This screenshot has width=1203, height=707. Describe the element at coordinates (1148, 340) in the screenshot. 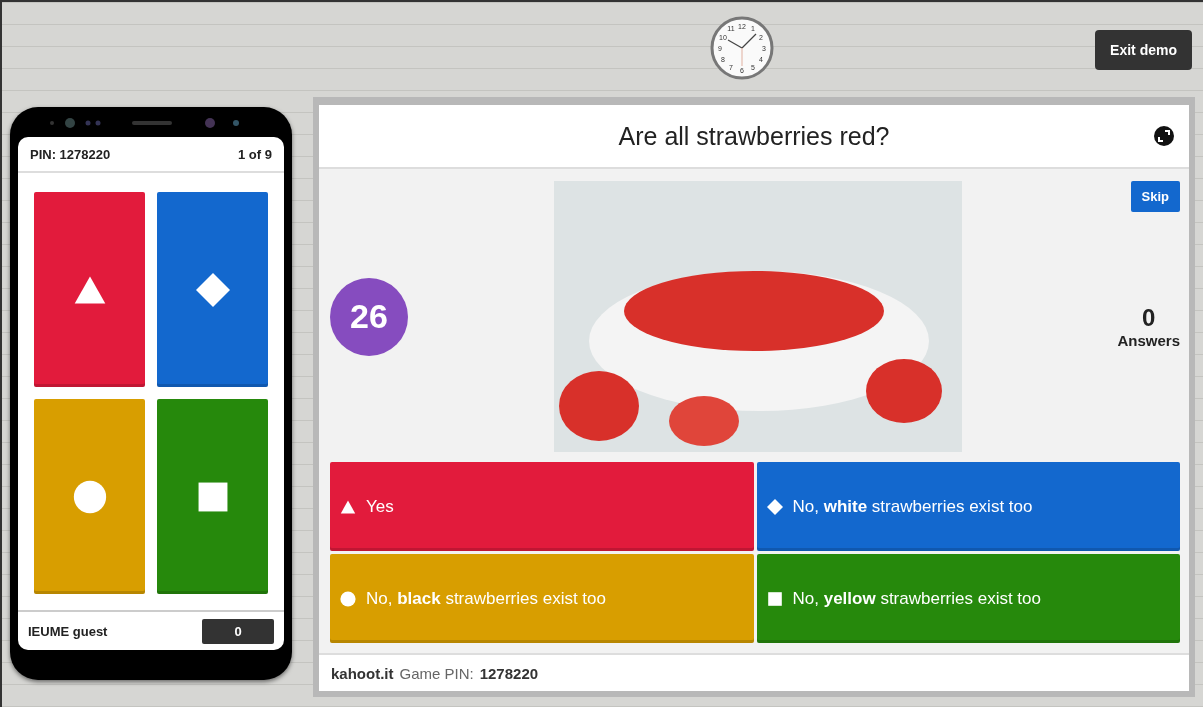

I see `answers-label: Answers` at that location.